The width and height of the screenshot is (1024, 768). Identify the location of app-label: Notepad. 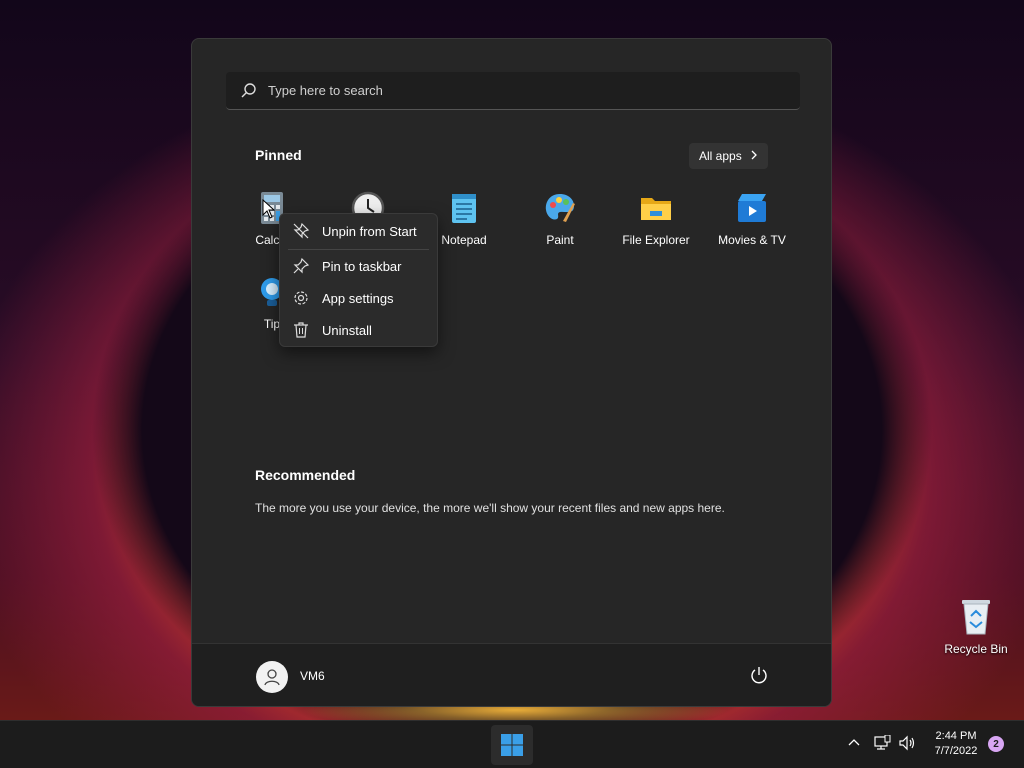
(464, 240).